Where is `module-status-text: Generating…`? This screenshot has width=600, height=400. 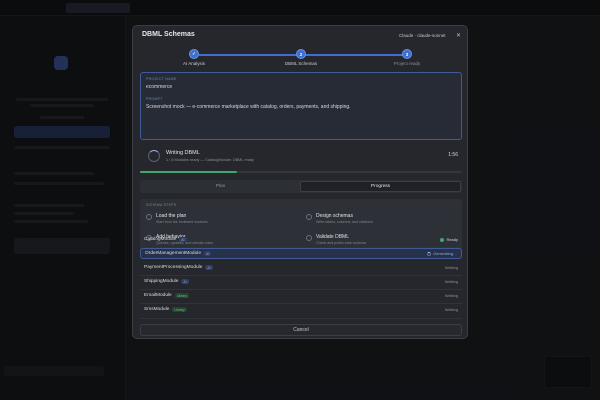
module-status-text: Generating… is located at coordinates (445, 253).